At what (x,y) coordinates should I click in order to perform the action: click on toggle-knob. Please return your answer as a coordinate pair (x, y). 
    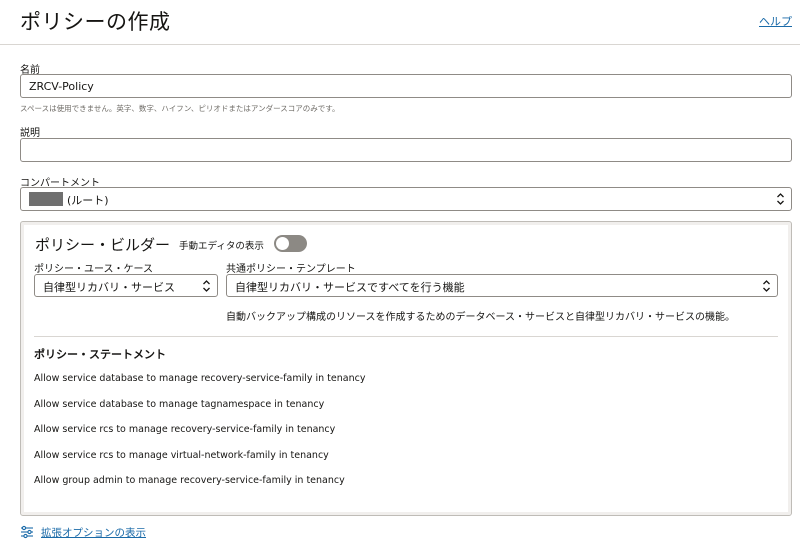
    Looking at the image, I should click on (282, 243).